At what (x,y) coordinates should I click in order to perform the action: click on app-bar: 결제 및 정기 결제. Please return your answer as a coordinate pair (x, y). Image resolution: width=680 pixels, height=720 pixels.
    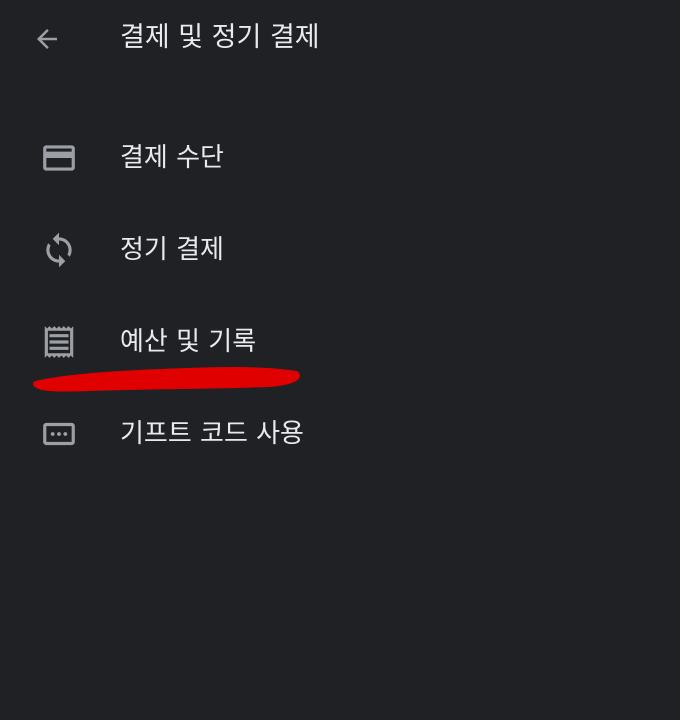
    Looking at the image, I should click on (340, 39).